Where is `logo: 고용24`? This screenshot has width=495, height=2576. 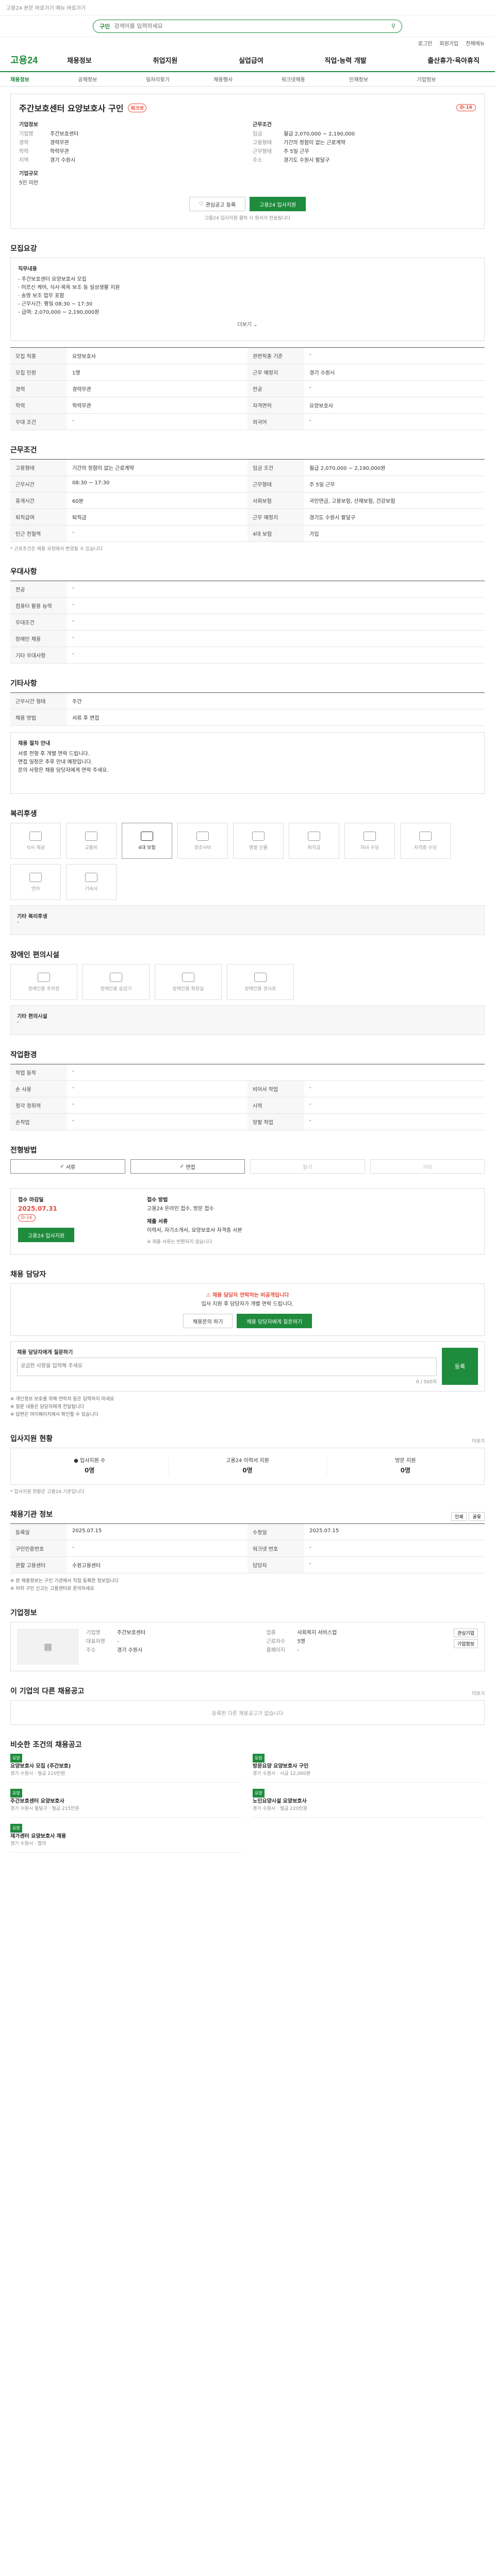
logo: 고용24 is located at coordinates (38, 59).